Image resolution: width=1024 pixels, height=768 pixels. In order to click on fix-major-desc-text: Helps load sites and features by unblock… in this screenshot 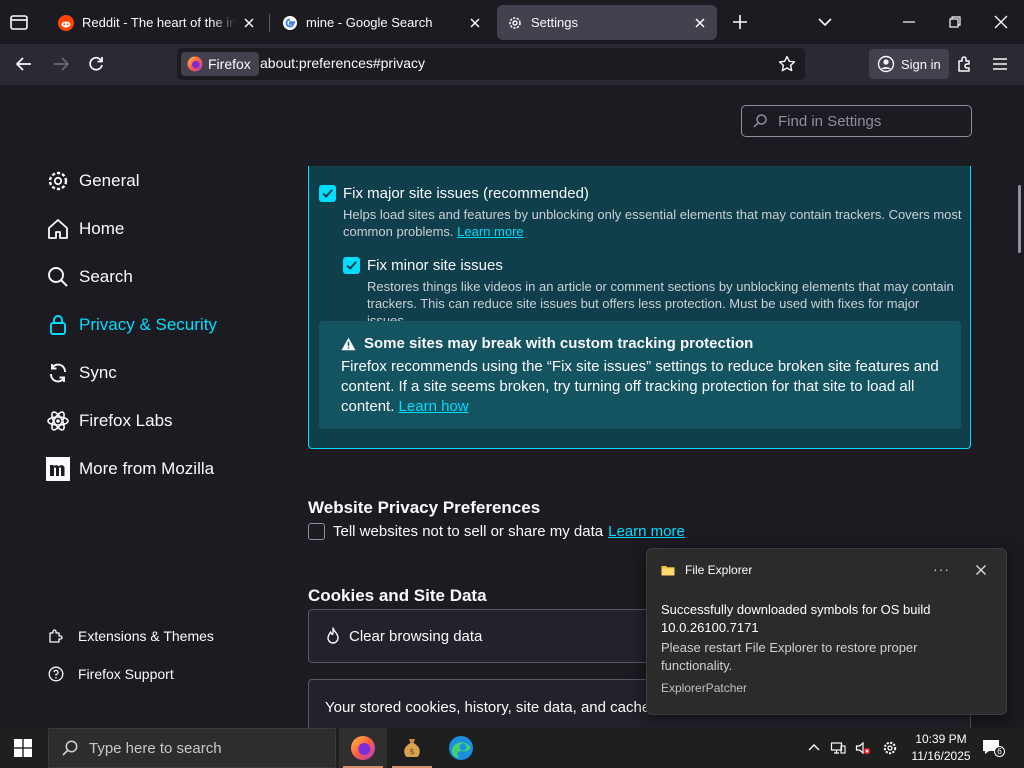, I will do `click(652, 223)`.